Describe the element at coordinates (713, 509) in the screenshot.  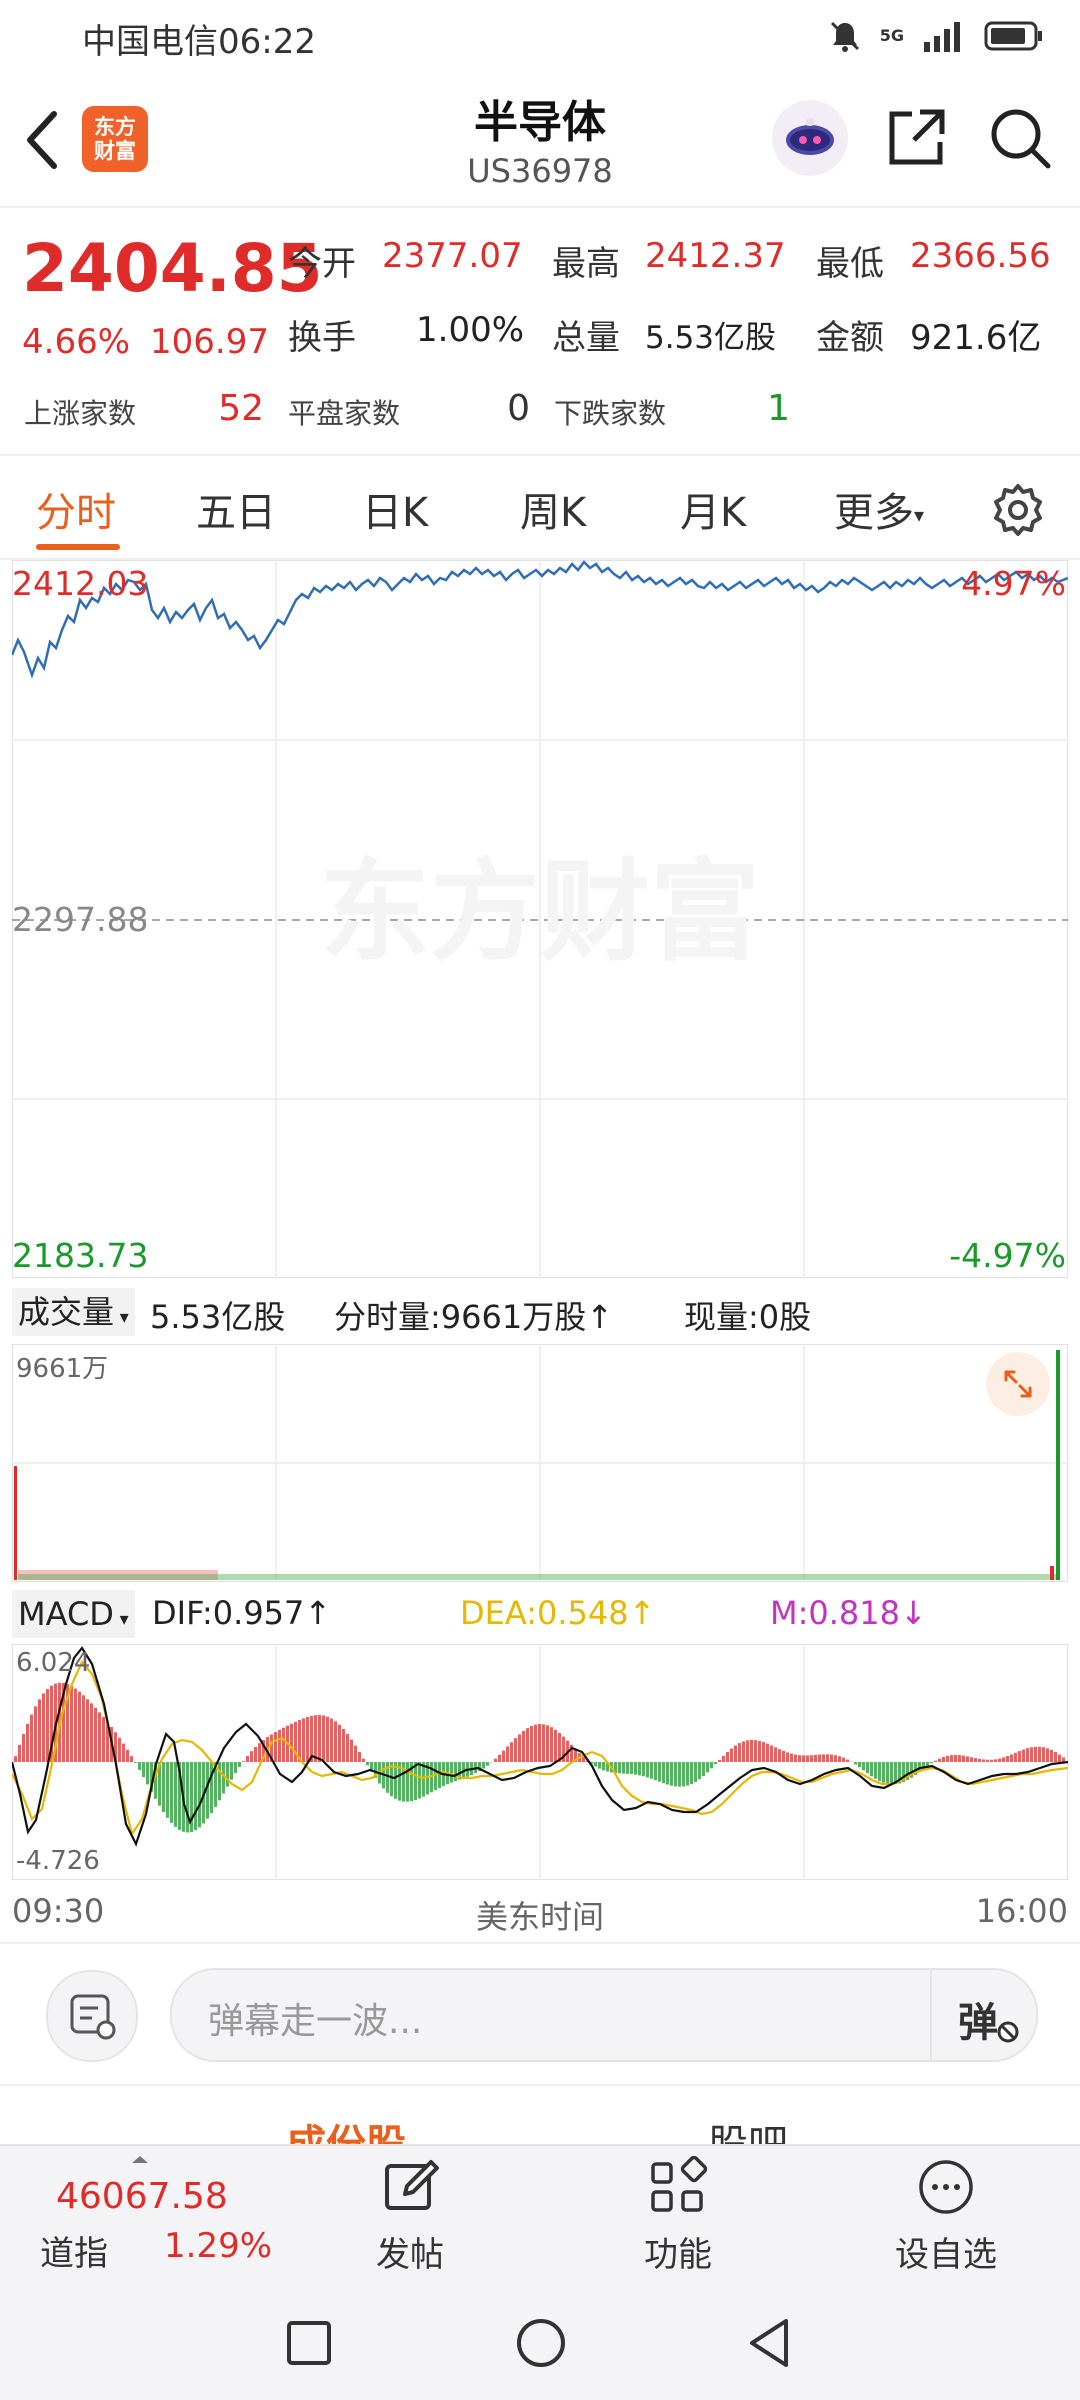
I see `tab-monthly-k: 月K` at that location.